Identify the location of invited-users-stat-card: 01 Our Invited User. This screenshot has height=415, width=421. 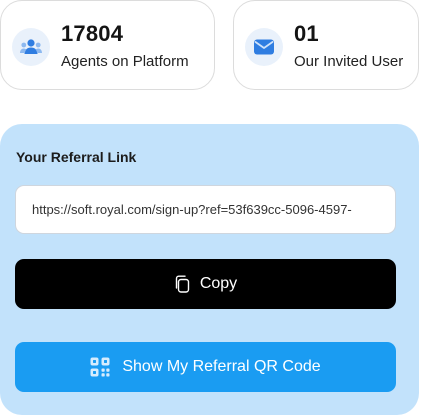
(326, 45).